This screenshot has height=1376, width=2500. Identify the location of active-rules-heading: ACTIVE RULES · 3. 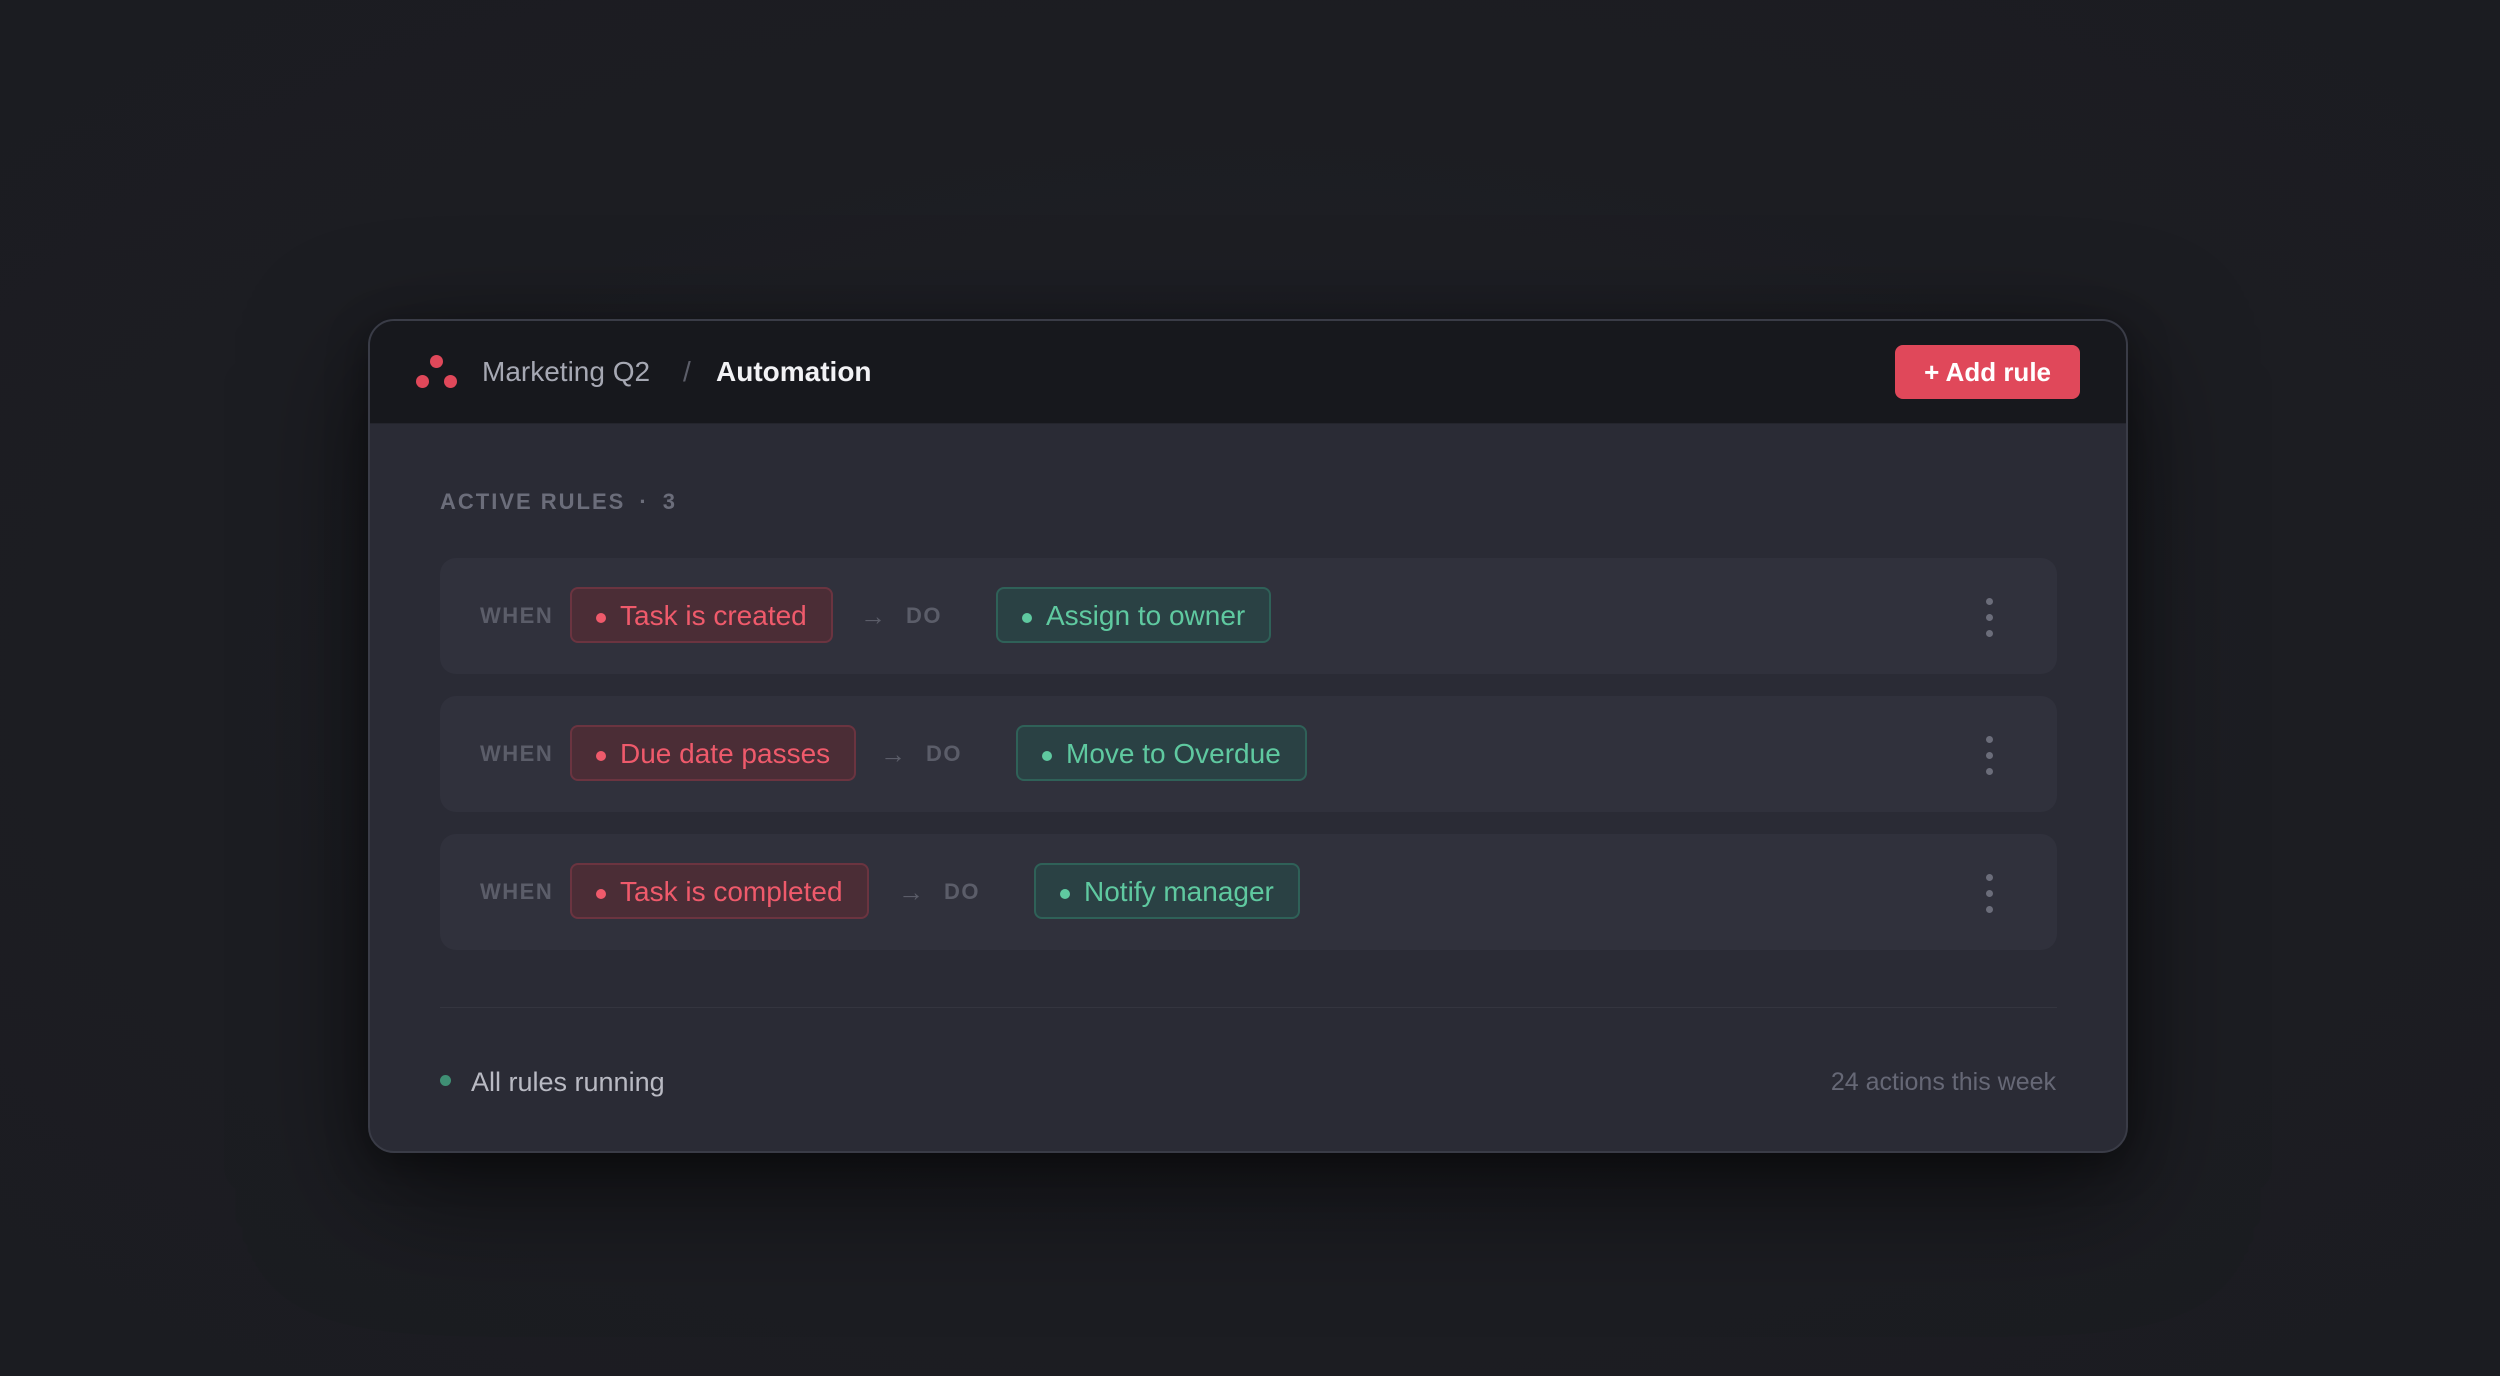
(558, 502).